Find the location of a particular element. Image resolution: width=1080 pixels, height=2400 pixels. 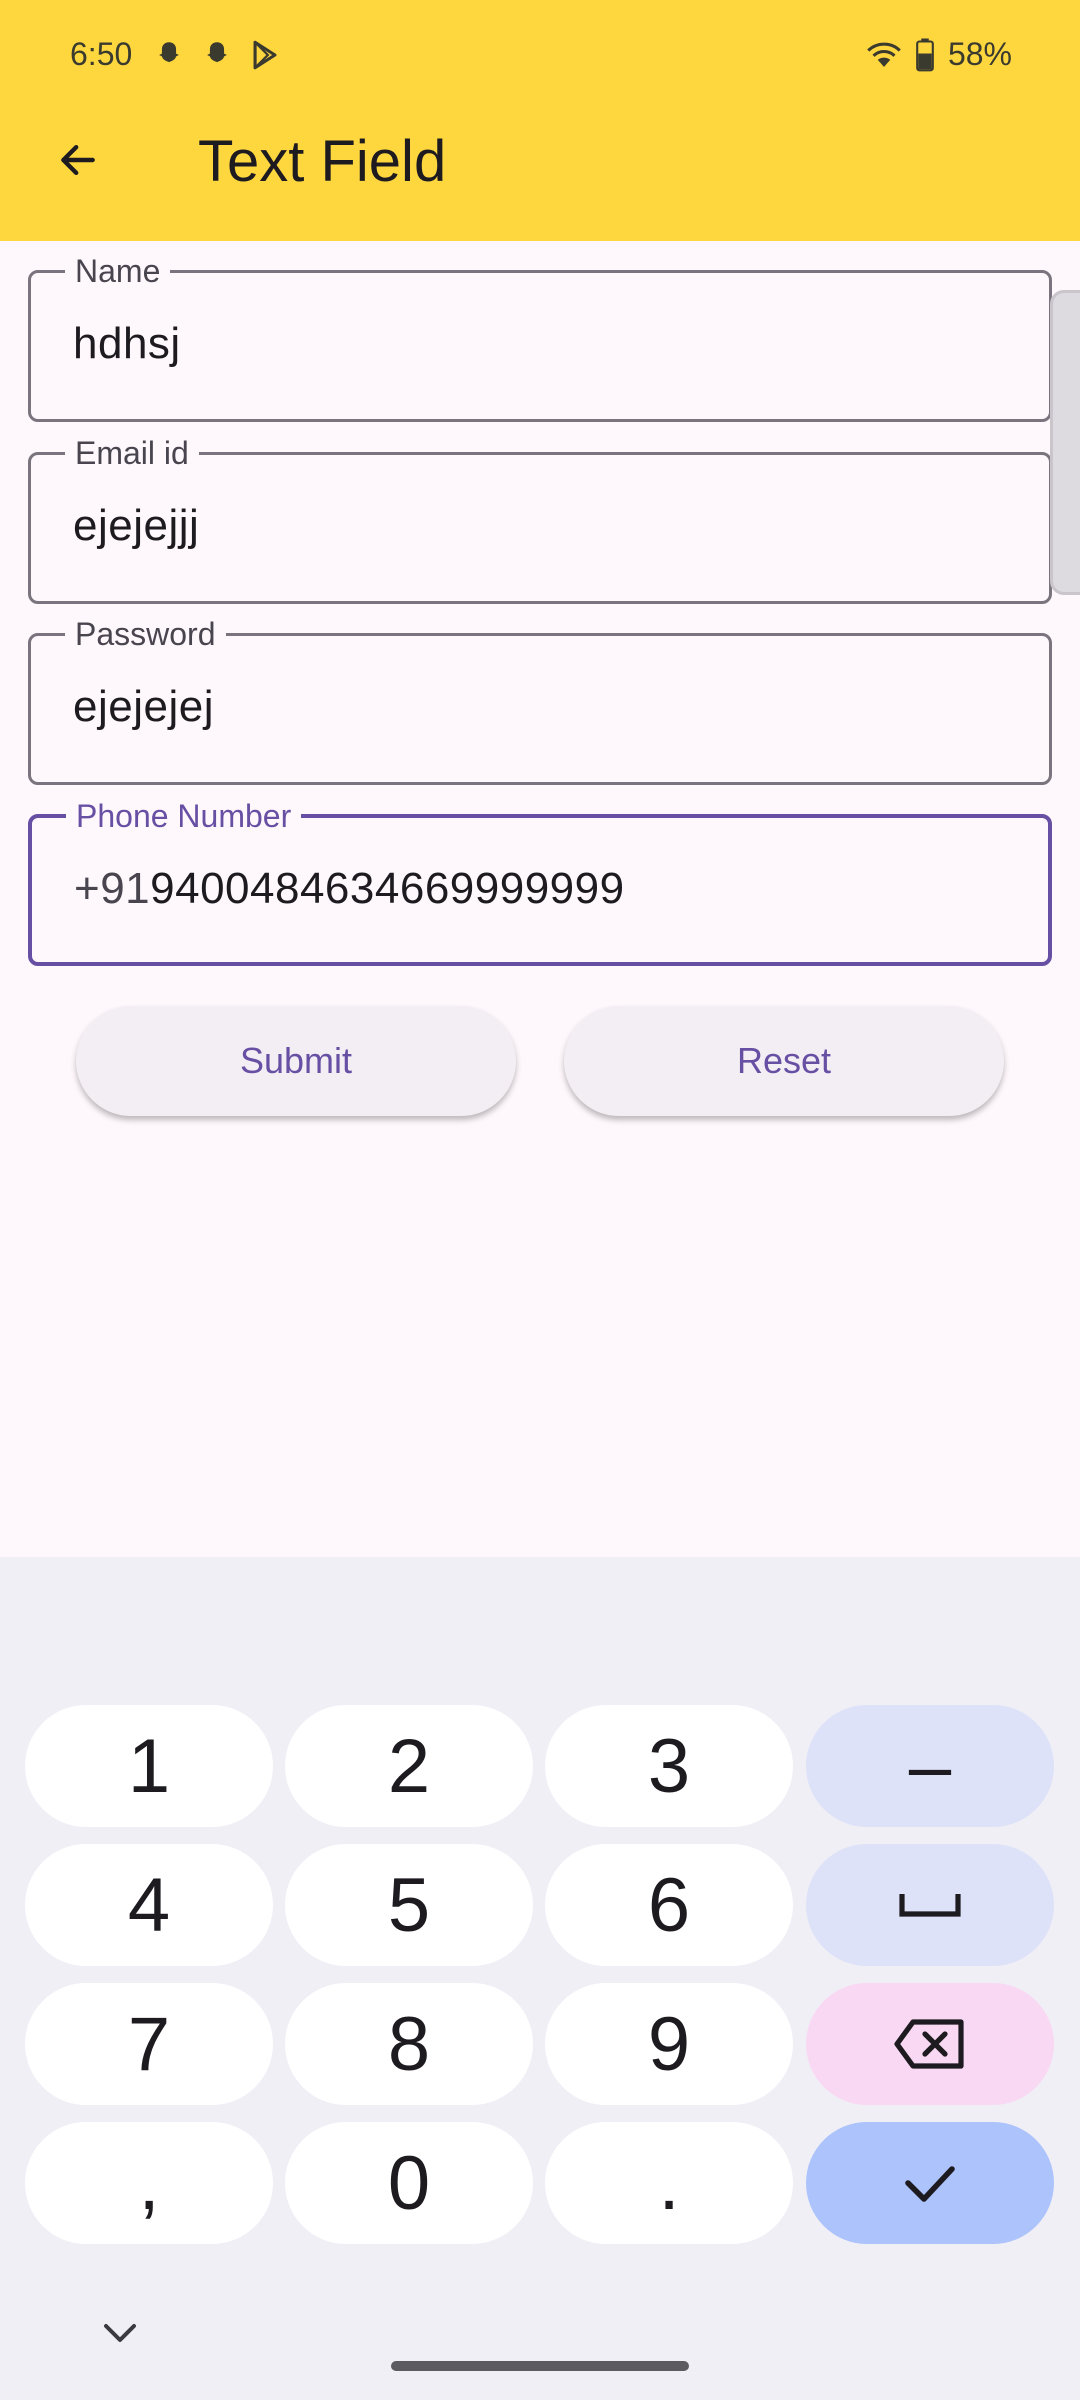

key-done is located at coordinates (930, 2183).